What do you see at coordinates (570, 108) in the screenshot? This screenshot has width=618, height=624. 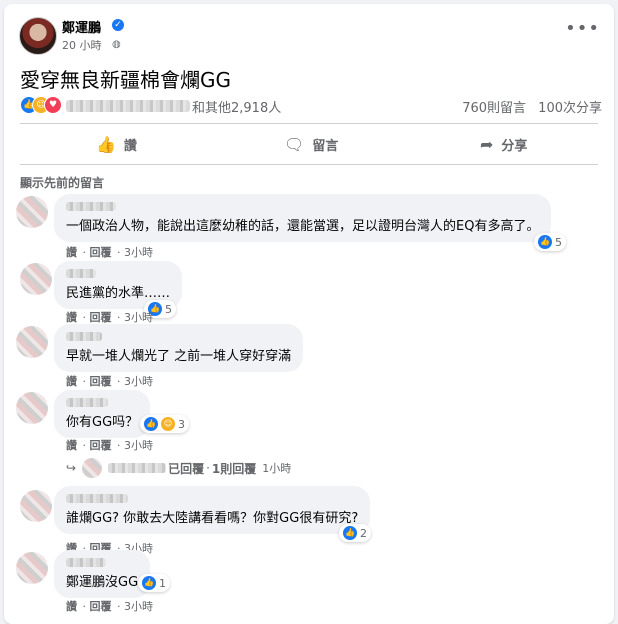 I see `shares-count: 100次分享` at bounding box center [570, 108].